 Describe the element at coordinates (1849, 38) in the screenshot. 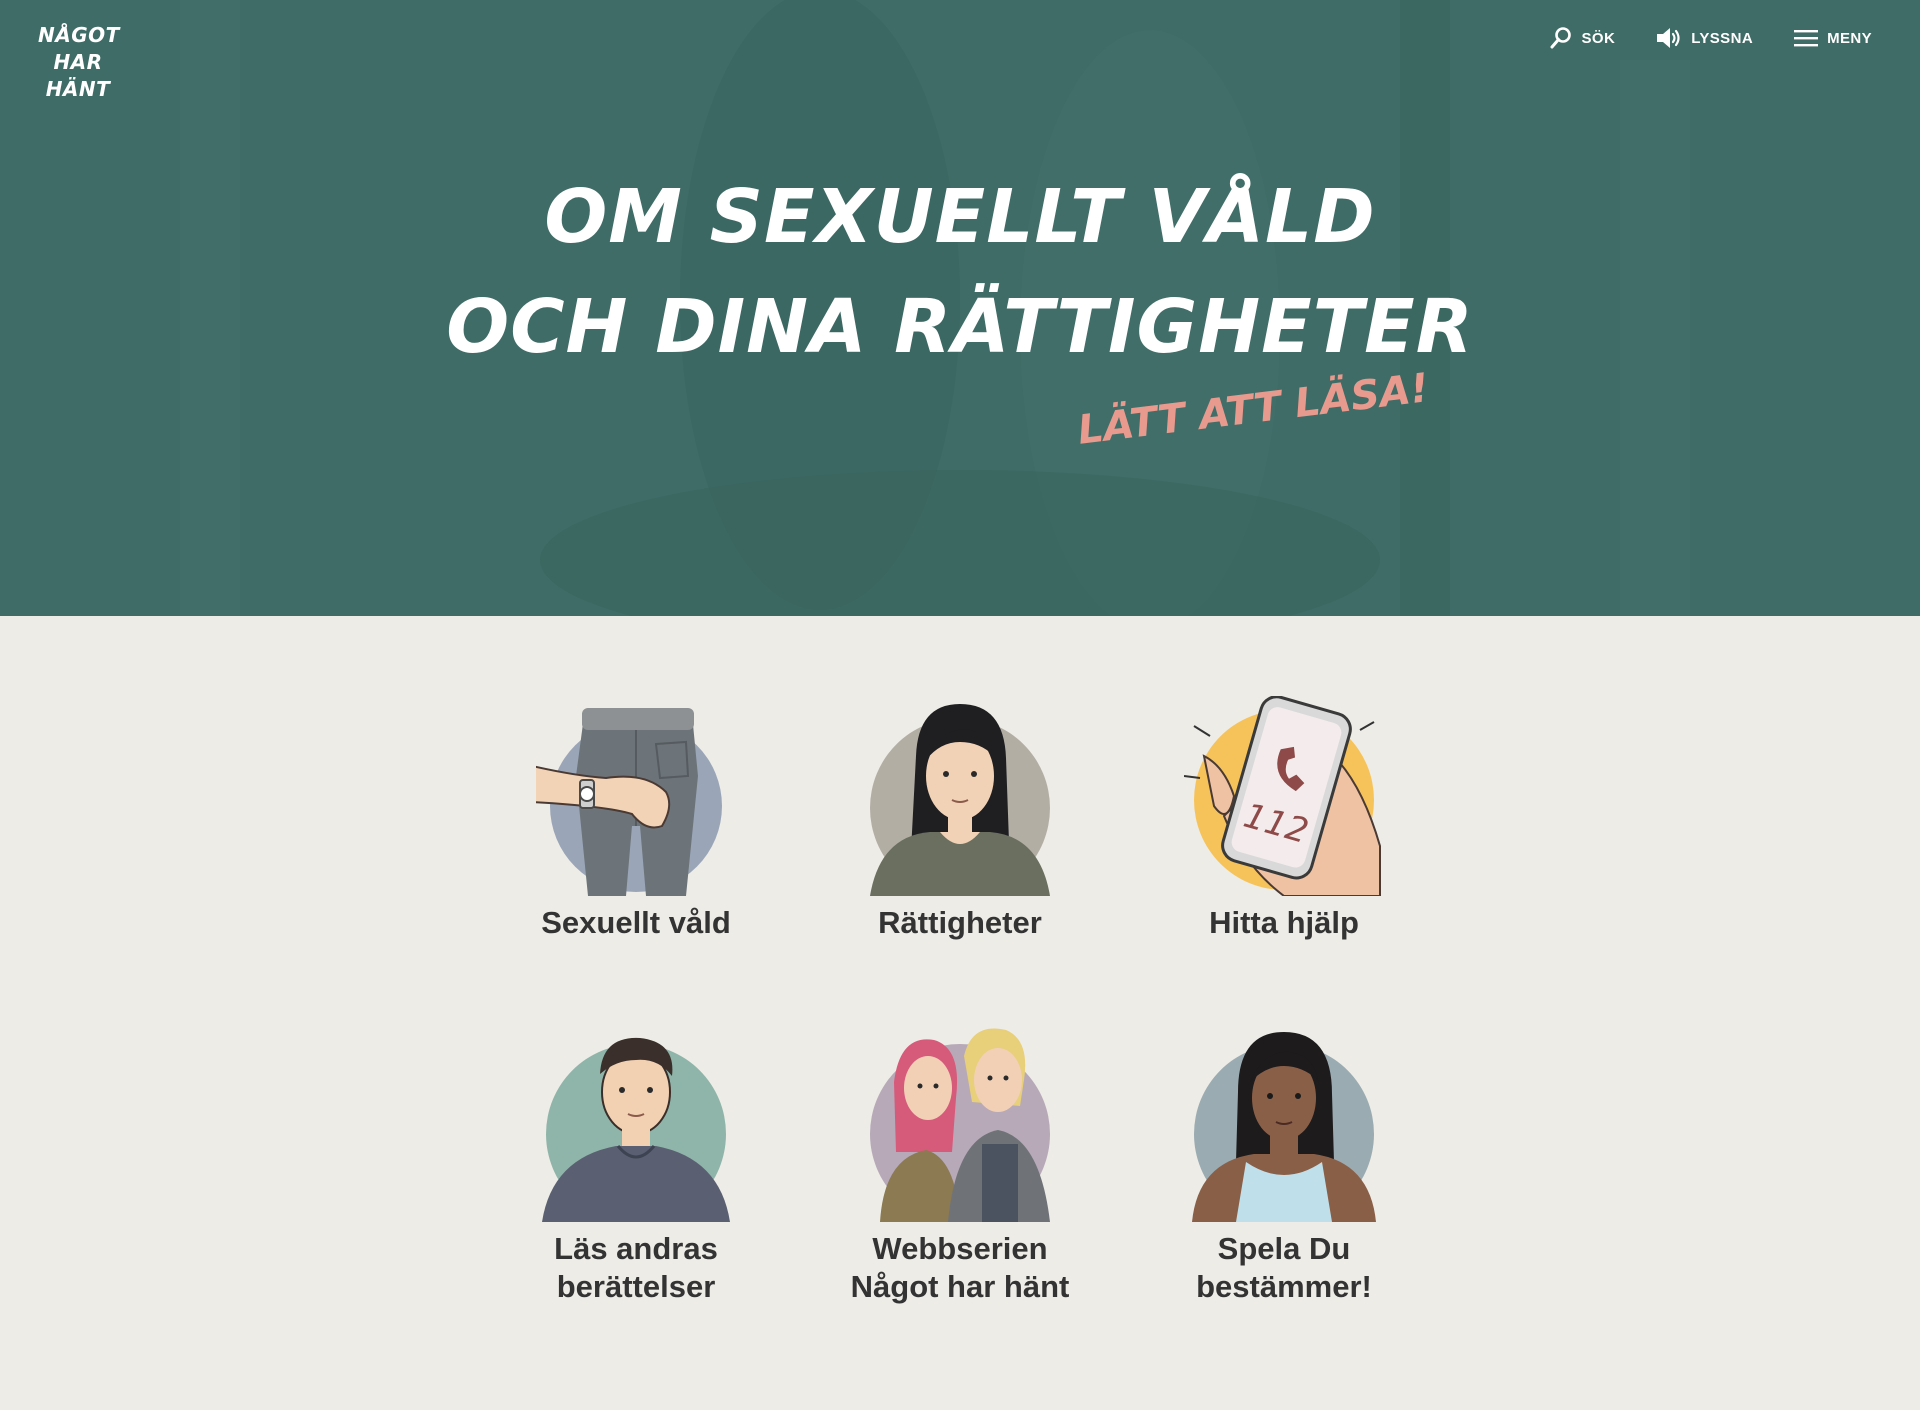

I see `menu-label: MENY` at that location.